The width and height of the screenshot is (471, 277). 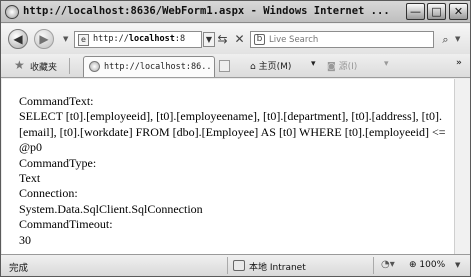 What do you see at coordinates (445, 39) in the screenshot?
I see `search-magnifier-icon: ⌕` at bounding box center [445, 39].